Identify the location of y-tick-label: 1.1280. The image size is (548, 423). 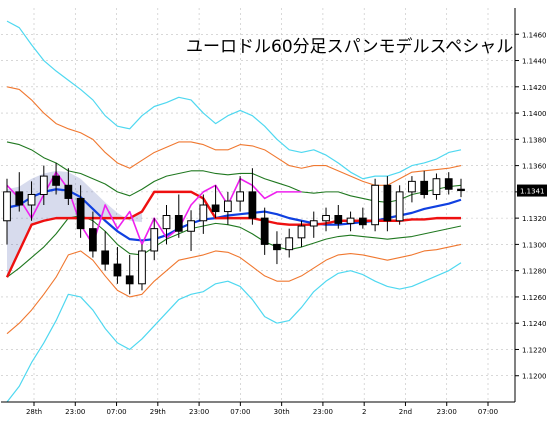
(534, 272).